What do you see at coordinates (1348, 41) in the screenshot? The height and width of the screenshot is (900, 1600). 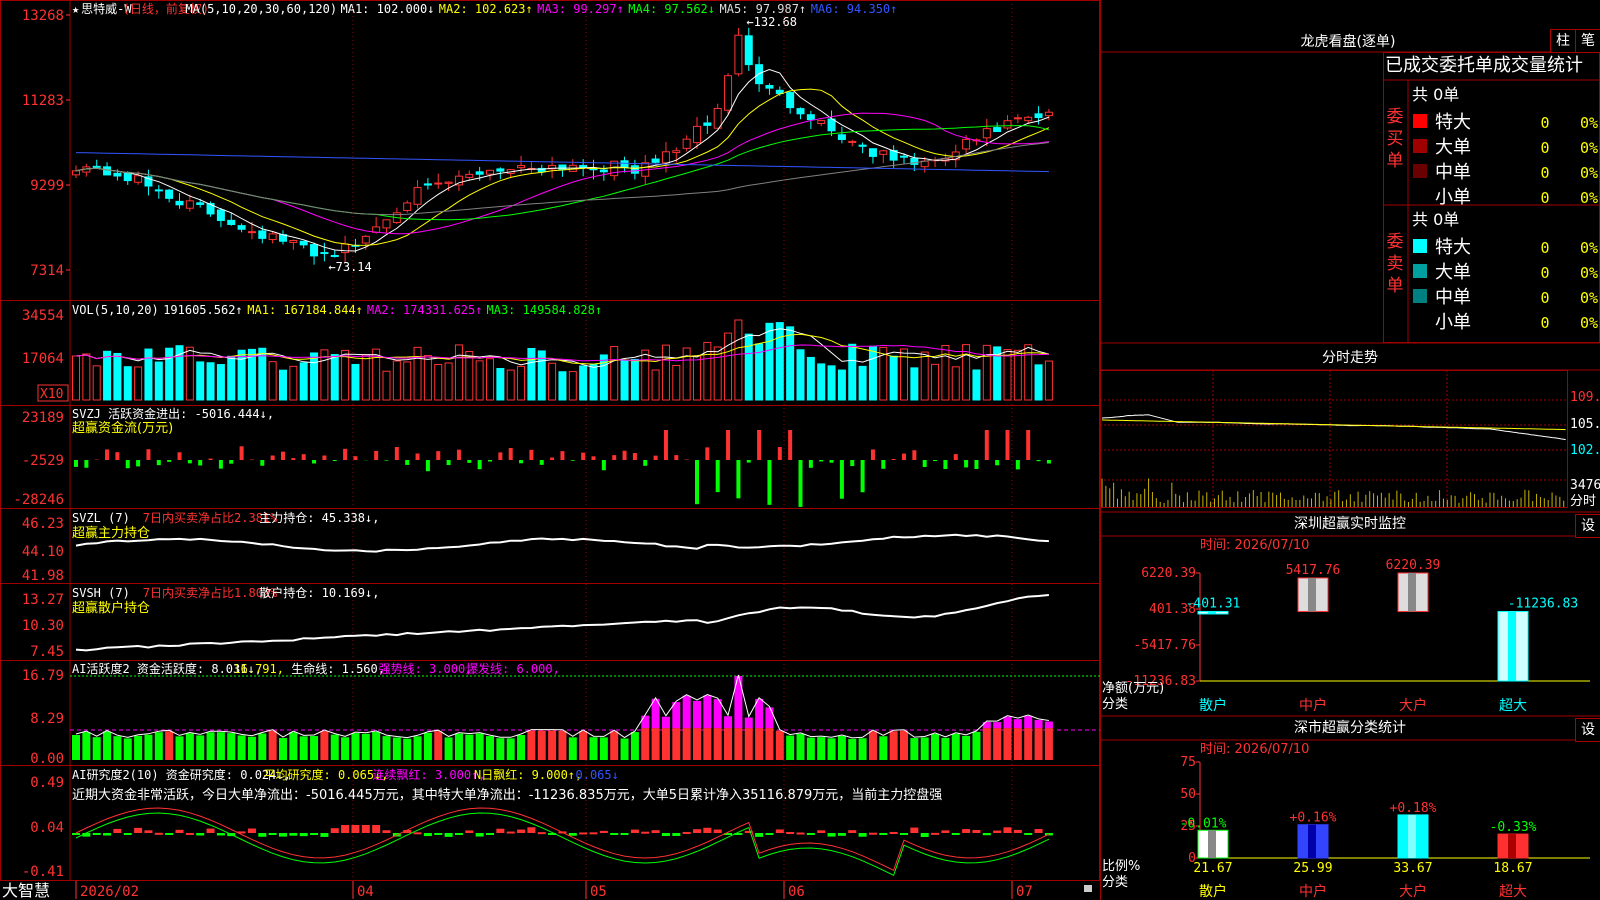 I see `dragon-title: 龙虎看盘(逐单)` at bounding box center [1348, 41].